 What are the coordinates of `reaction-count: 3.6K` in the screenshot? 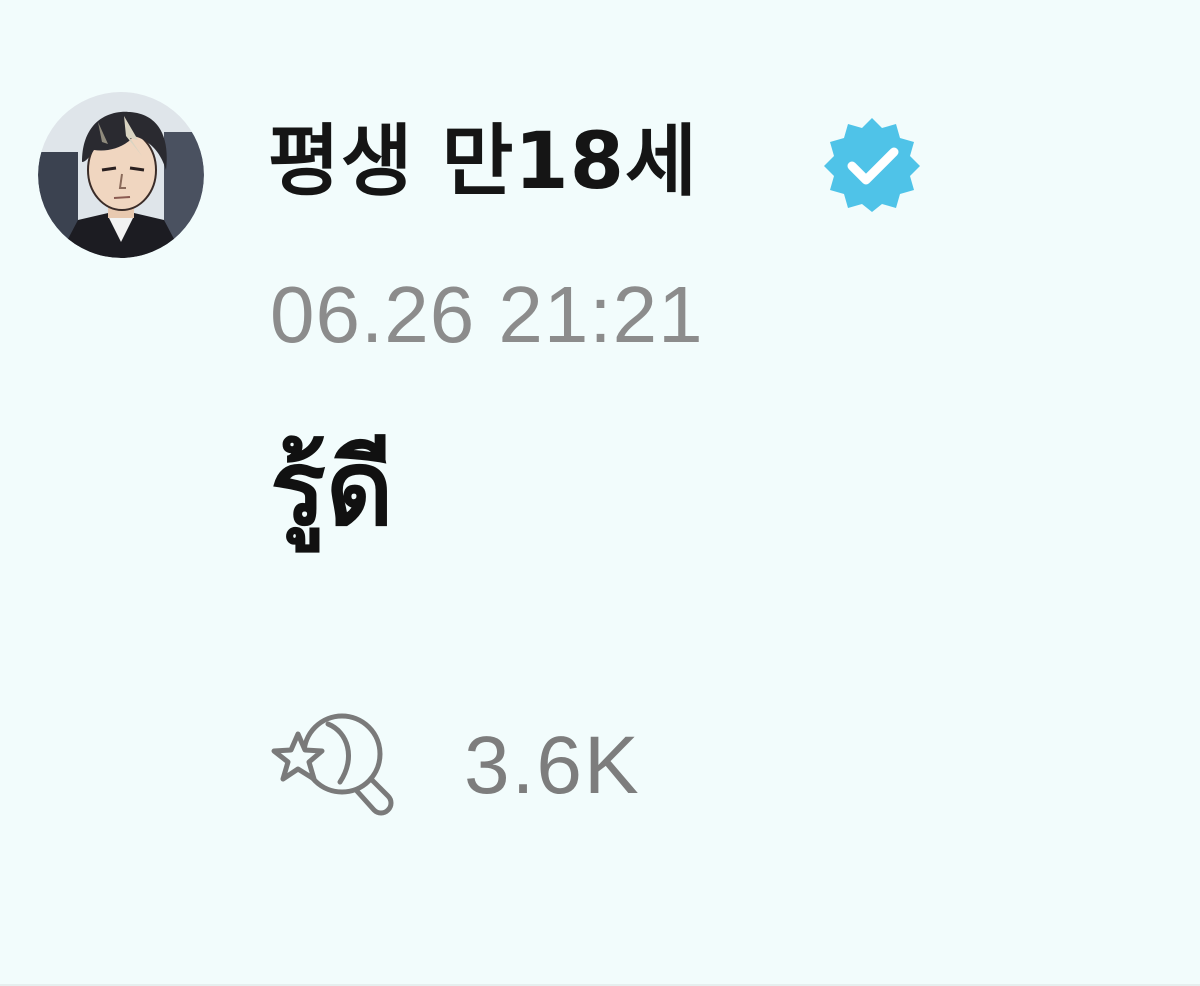 It's located at (552, 765).